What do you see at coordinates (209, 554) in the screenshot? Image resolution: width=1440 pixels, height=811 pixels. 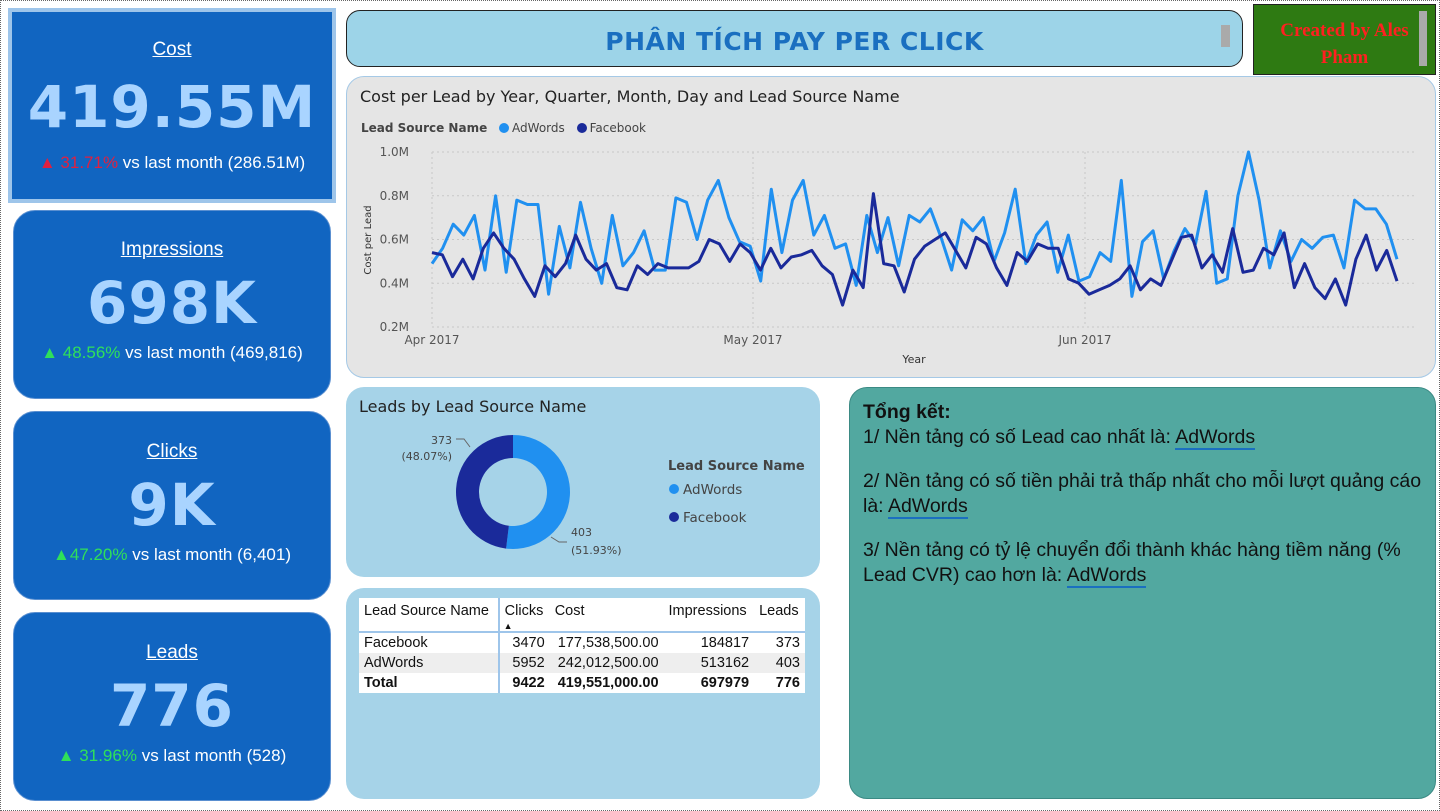 I see `kpi-delta-text: vs last month (6,401)` at bounding box center [209, 554].